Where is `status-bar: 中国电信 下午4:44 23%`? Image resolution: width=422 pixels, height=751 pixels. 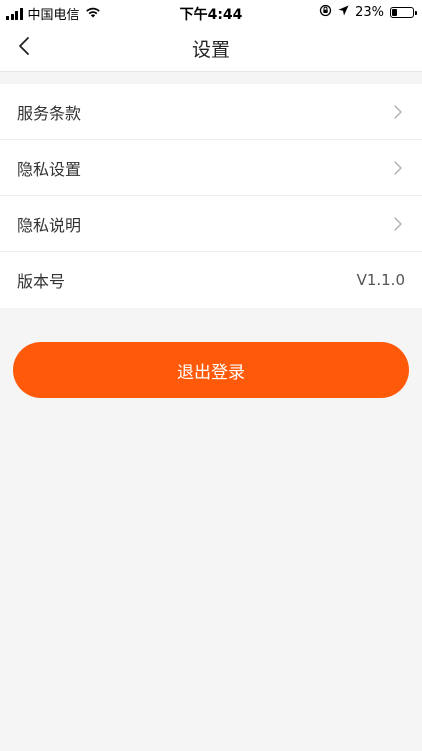 status-bar: 中国电信 下午4:44 23% is located at coordinates (211, 12).